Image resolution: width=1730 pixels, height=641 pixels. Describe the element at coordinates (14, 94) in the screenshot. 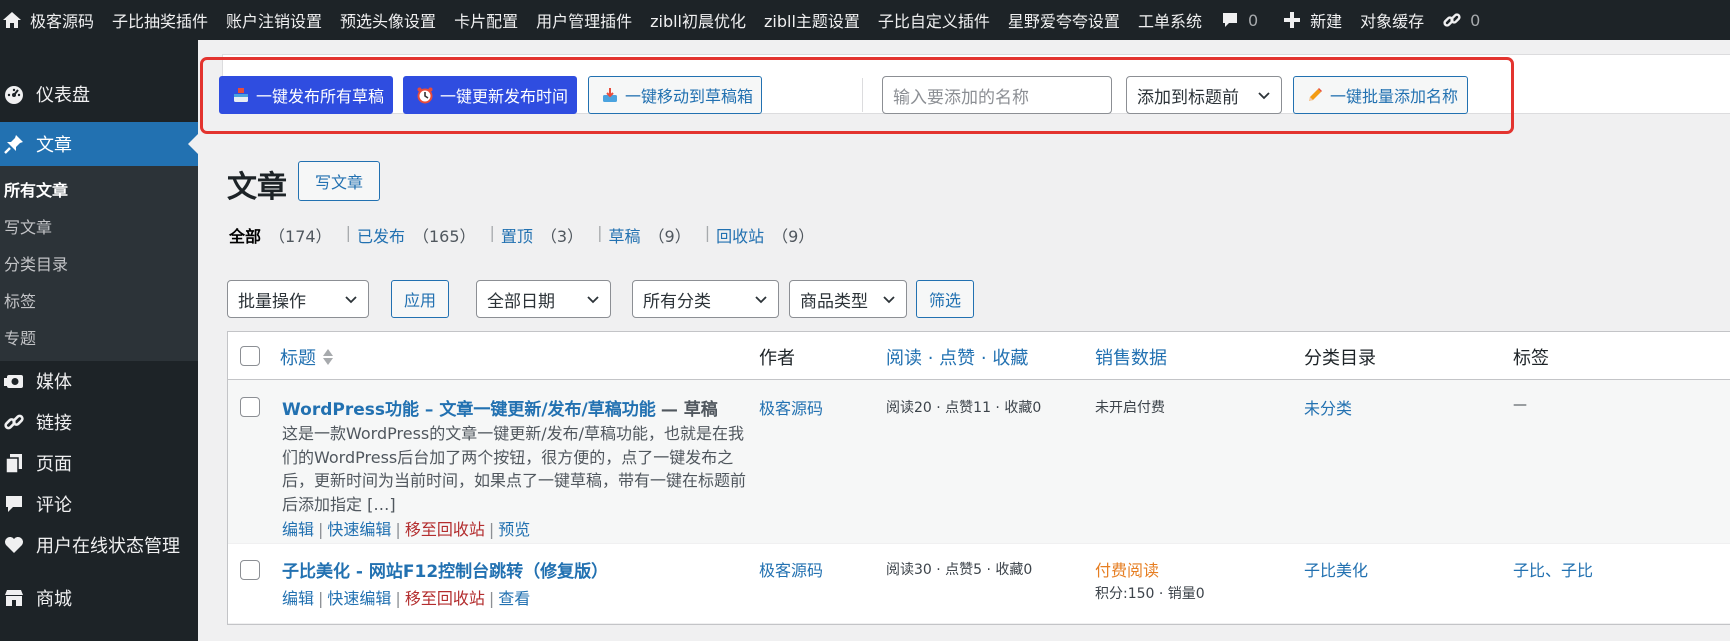

I see `dashboard-gauge-icon` at that location.